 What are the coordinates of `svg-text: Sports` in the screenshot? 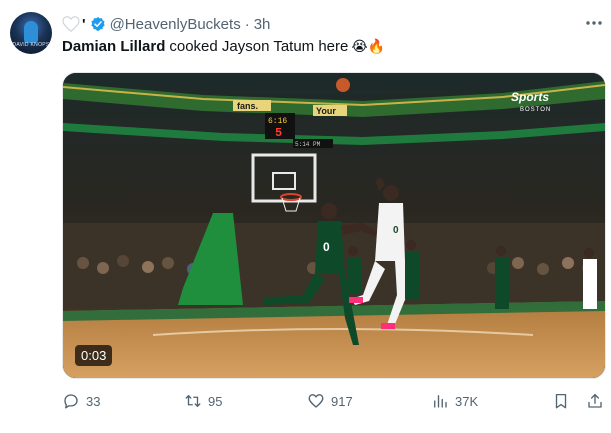 It's located at (530, 97).